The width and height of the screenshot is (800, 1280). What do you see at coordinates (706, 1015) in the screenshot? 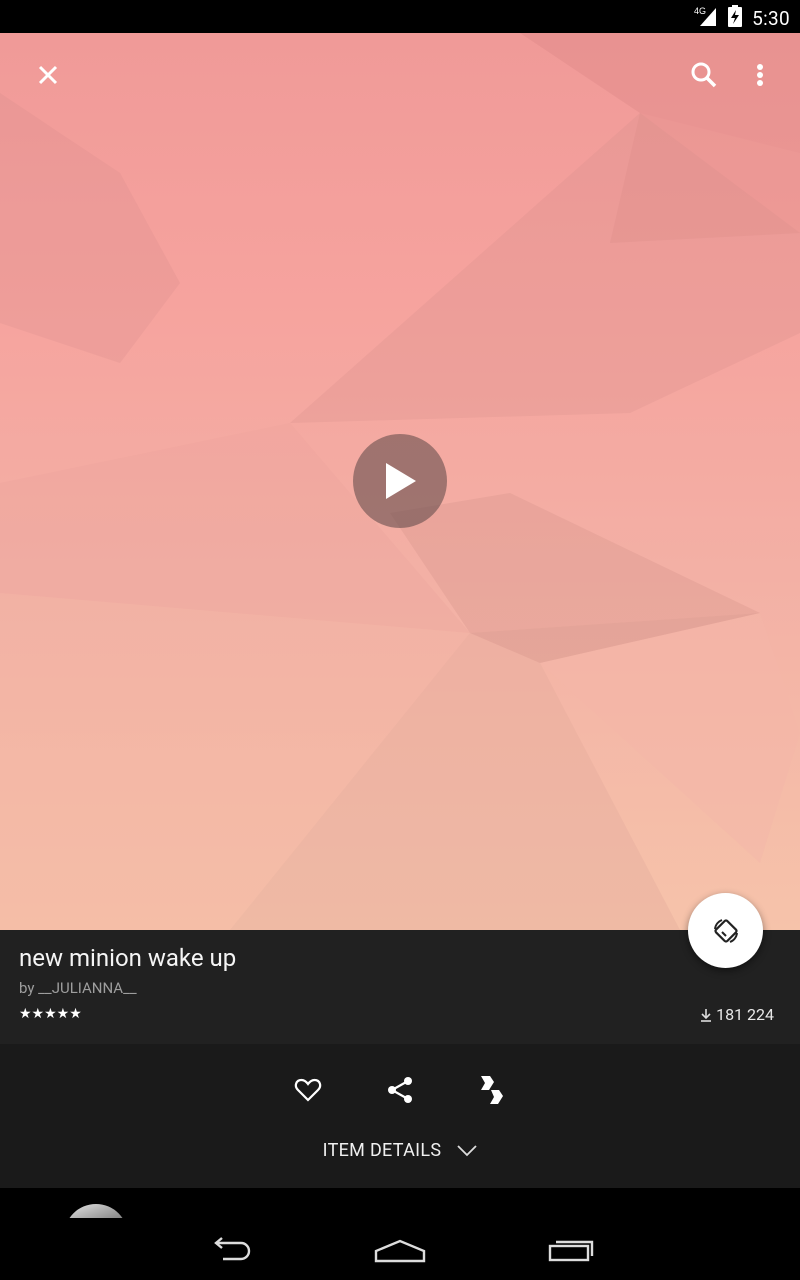
I see `download-icon` at bounding box center [706, 1015].